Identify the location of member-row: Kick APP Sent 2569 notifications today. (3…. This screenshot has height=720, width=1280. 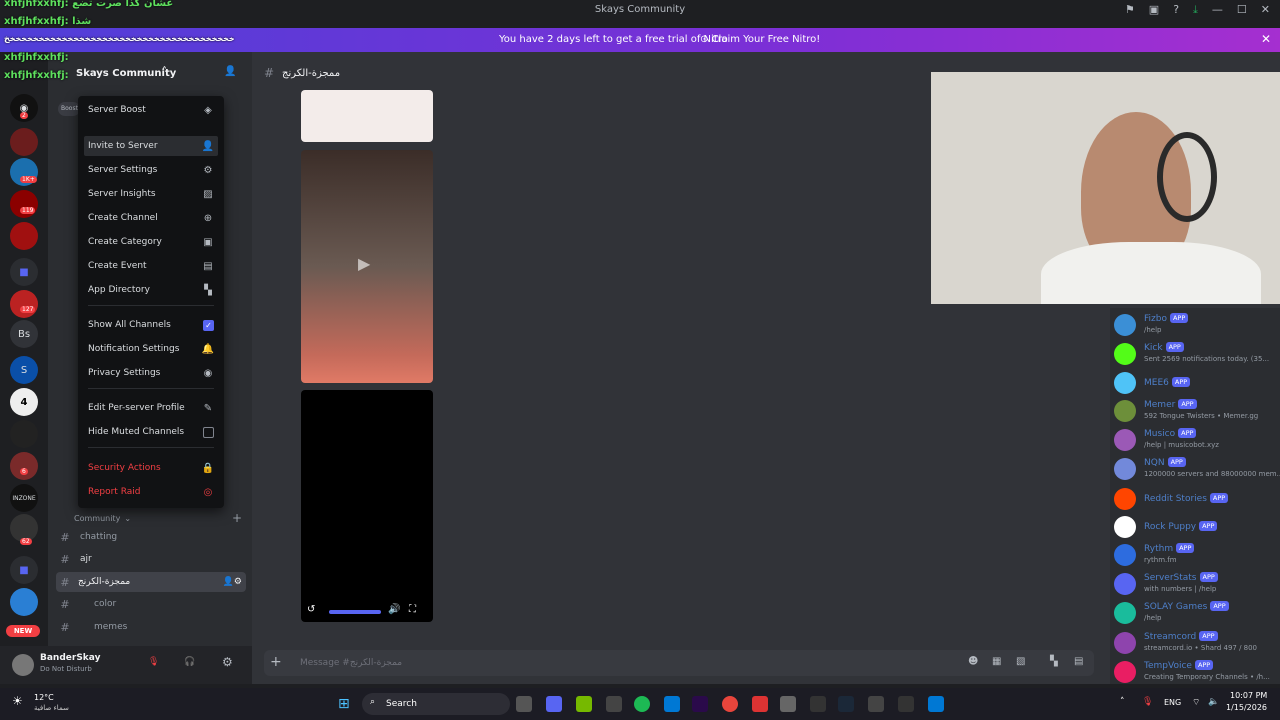
(1197, 355).